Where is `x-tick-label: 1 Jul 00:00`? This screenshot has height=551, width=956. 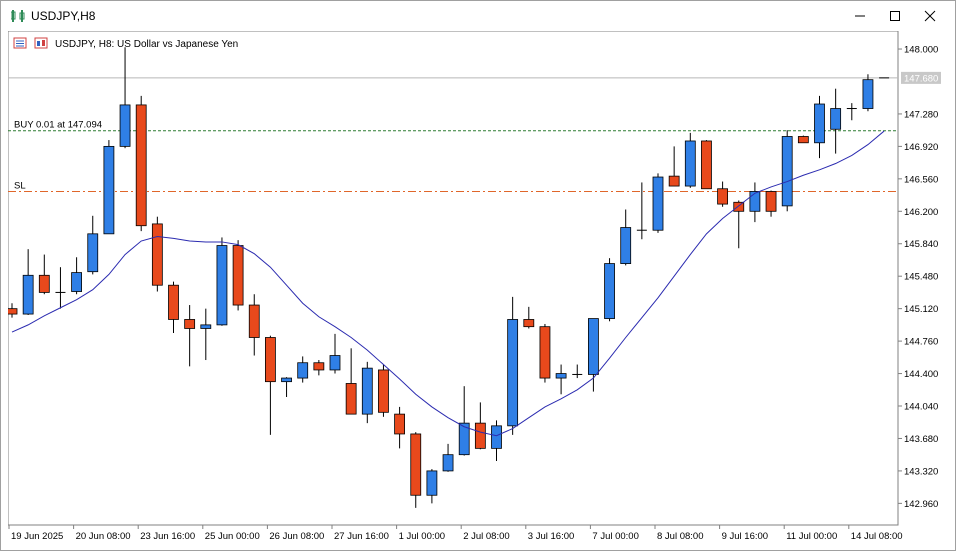
x-tick-label: 1 Jul 00:00 is located at coordinates (422, 536).